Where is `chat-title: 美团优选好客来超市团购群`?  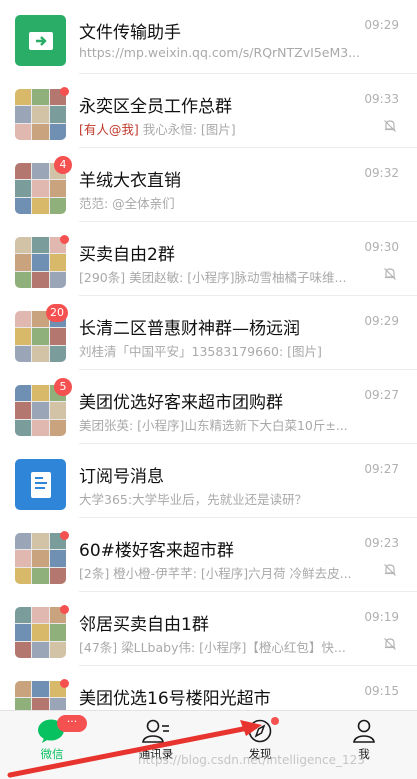 chat-title: 美团优选好客来超市团购群 is located at coordinates (181, 403).